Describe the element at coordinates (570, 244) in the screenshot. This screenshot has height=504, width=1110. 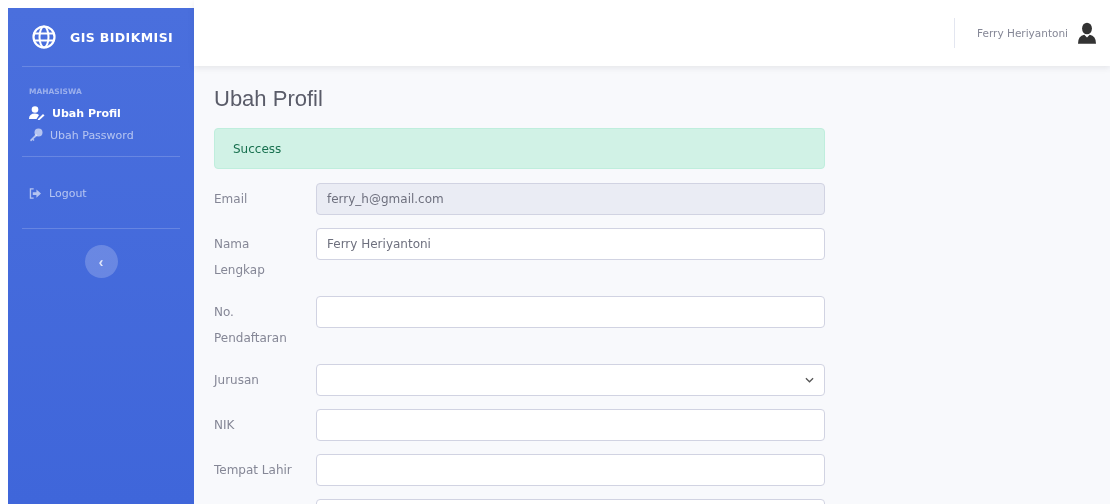
I see `input-field: Ferry Heriyantoni` at that location.